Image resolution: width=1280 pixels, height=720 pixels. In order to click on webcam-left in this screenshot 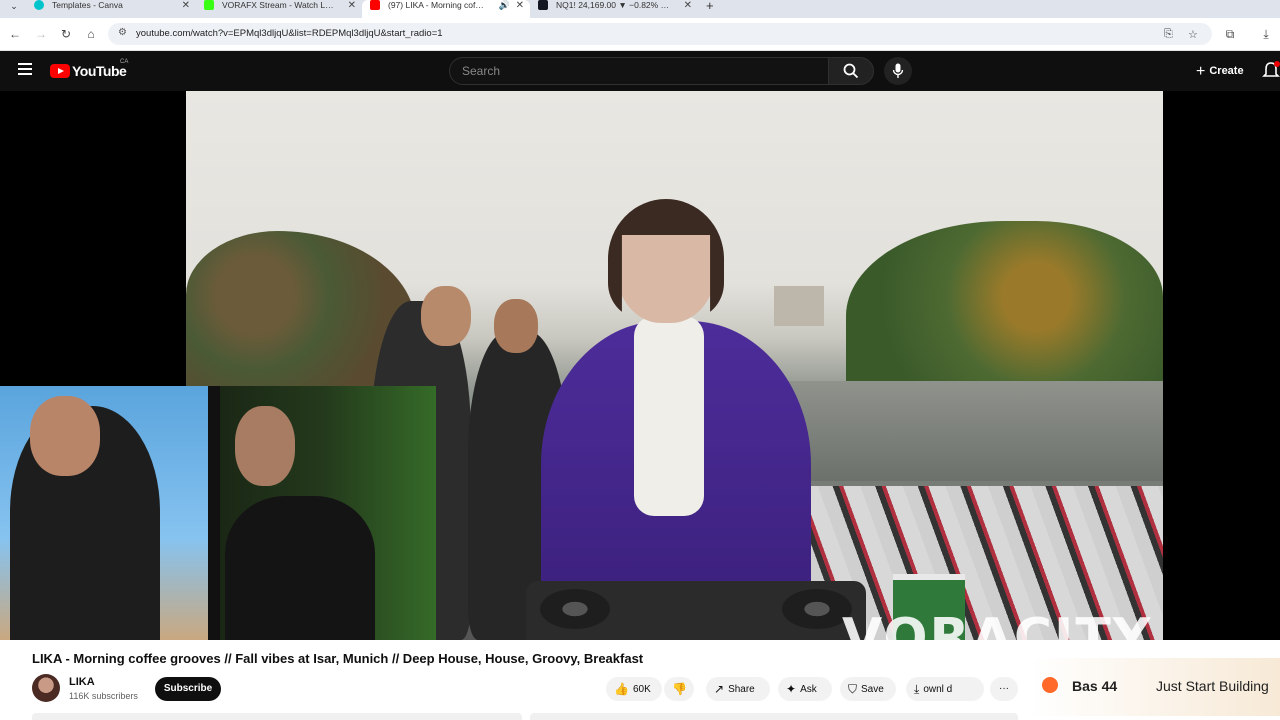, I will do `click(107, 513)`.